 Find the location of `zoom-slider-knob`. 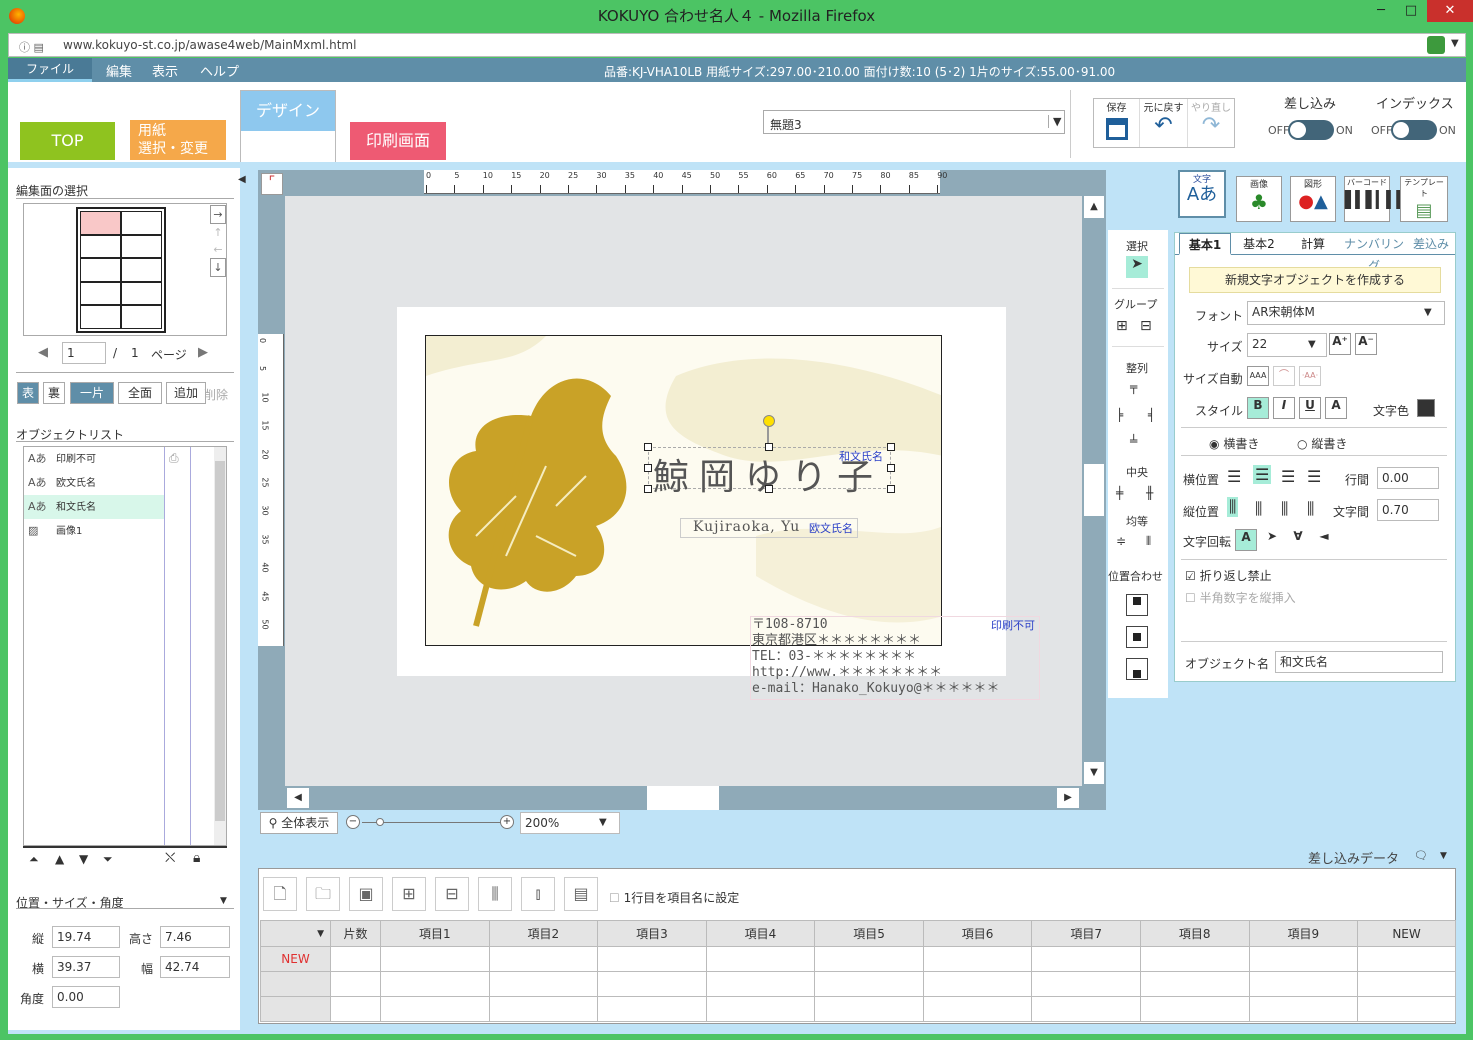

zoom-slider-knob is located at coordinates (380, 822).